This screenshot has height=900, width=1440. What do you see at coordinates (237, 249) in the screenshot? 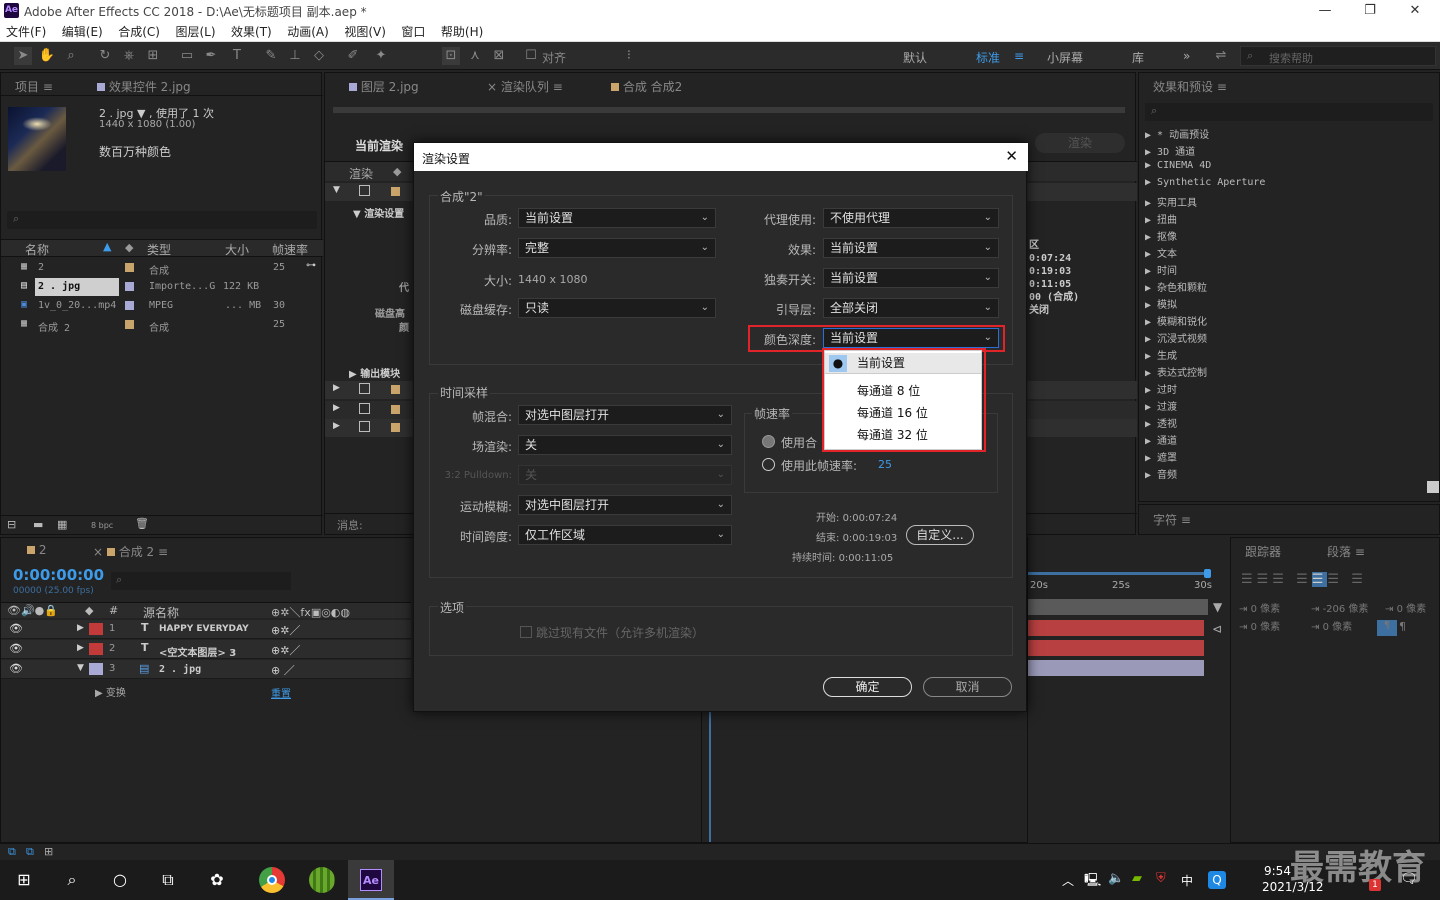
I see `col-size: 大小` at bounding box center [237, 249].